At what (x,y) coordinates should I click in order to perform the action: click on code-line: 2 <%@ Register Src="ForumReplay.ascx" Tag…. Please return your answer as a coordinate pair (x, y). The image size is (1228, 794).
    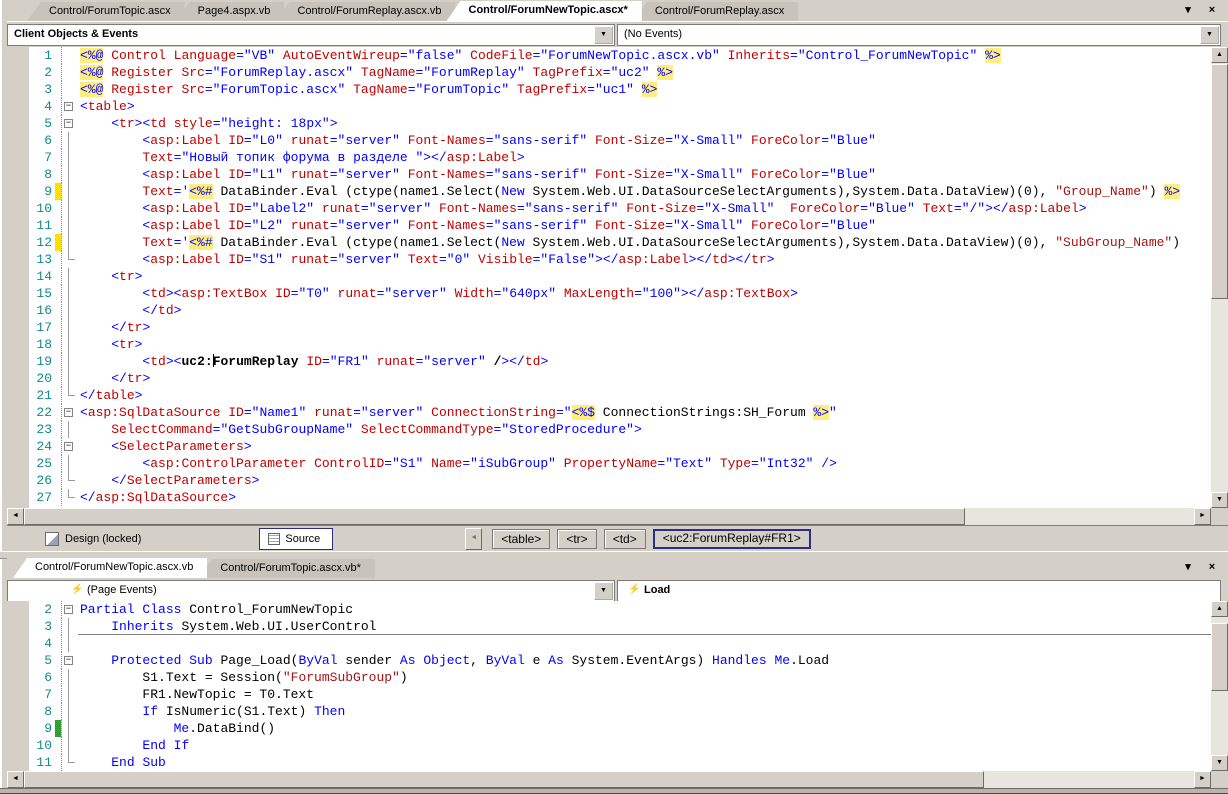
    Looking at the image, I should click on (609, 72).